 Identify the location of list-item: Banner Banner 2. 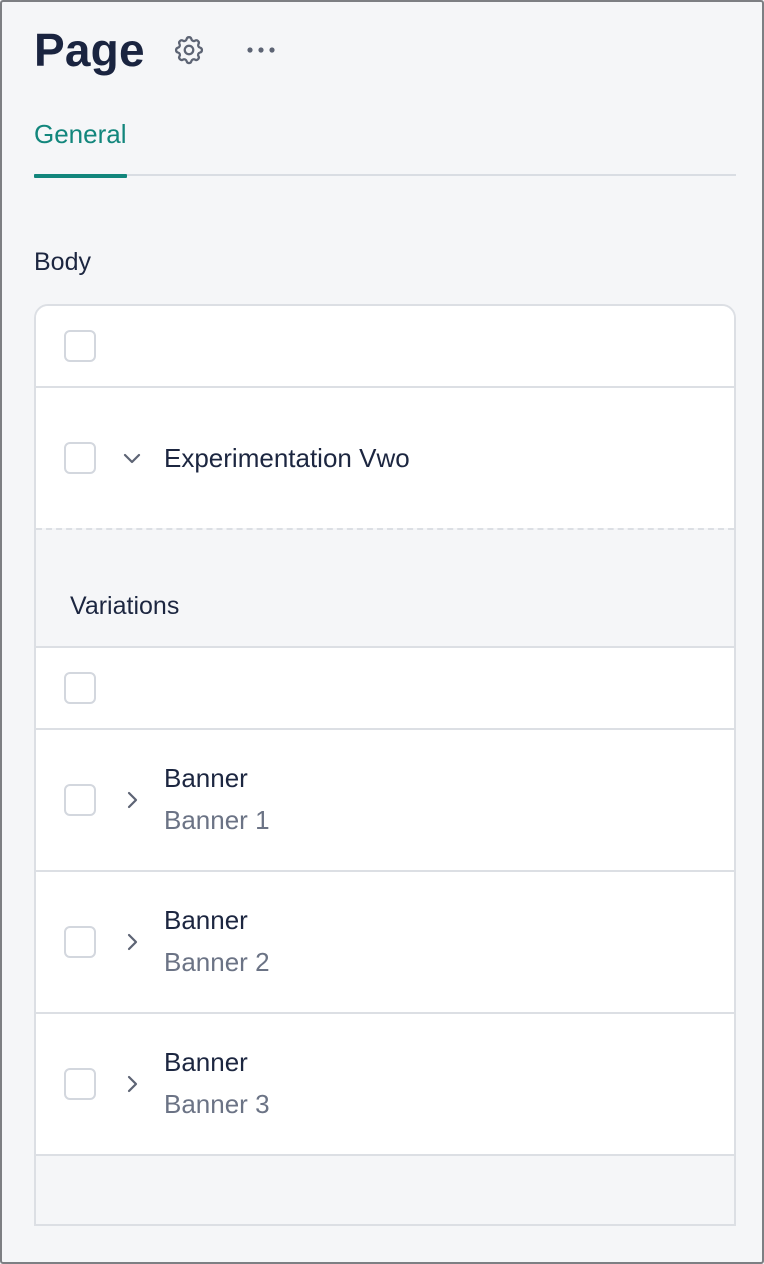
(385, 943).